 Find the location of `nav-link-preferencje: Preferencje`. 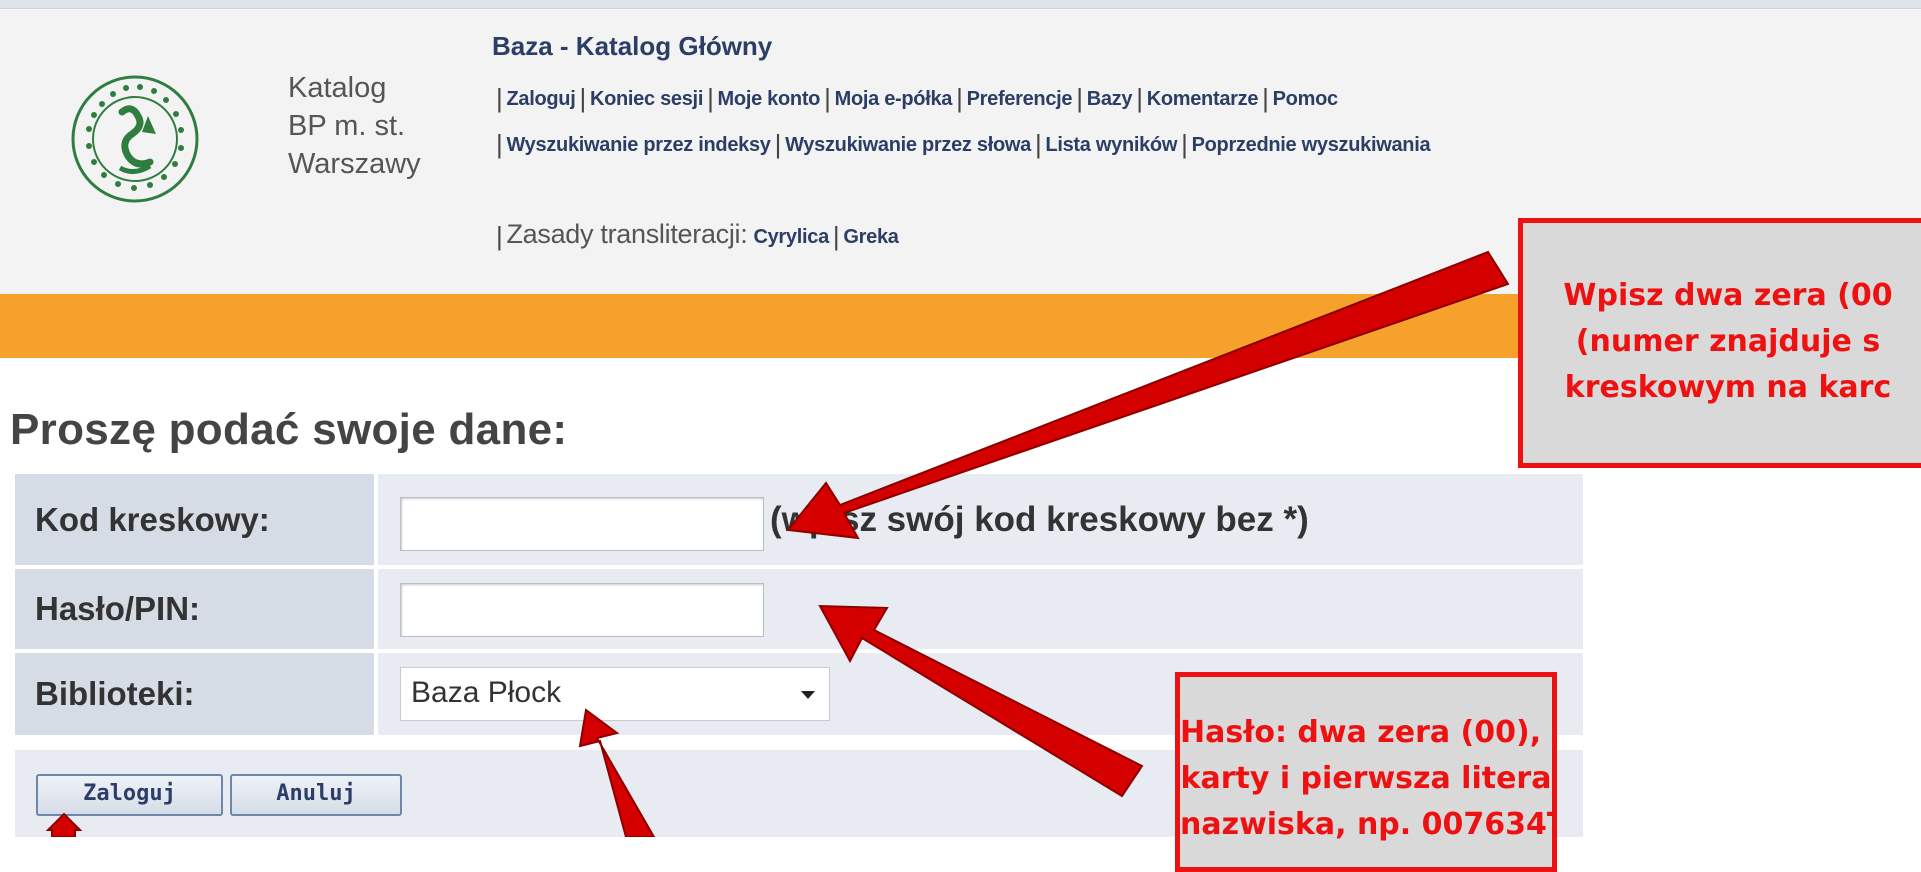

nav-link-preferencje: Preferencje is located at coordinates (1020, 99).